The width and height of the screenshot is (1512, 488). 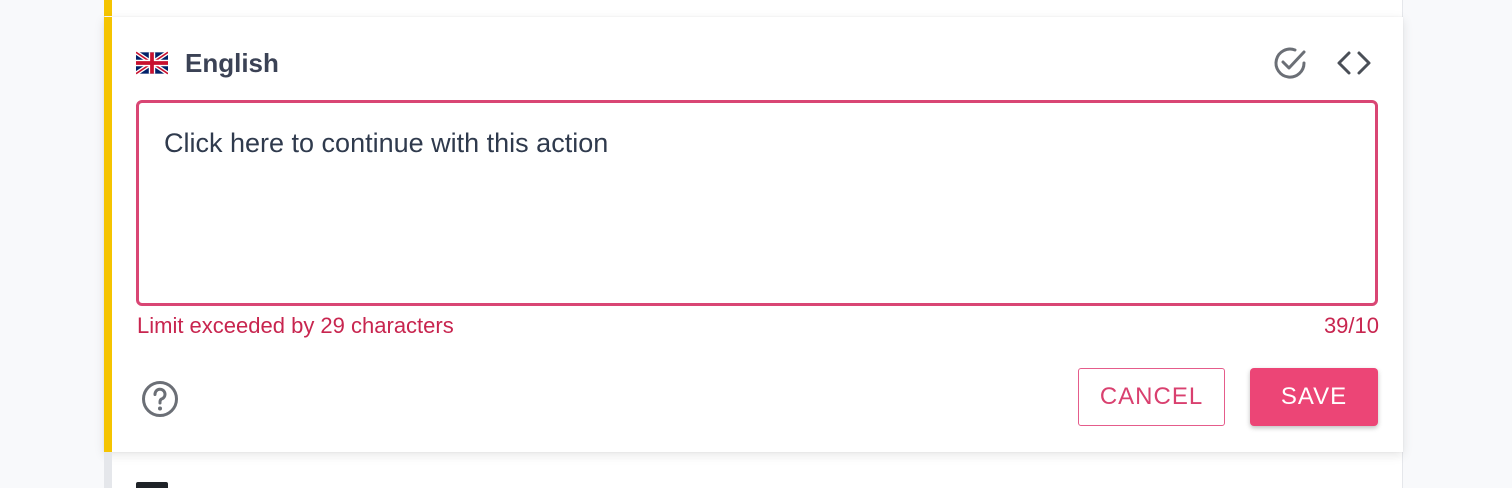 I want to click on validation-error-message: Limit exceeded by 29 characters, so click(x=295, y=325).